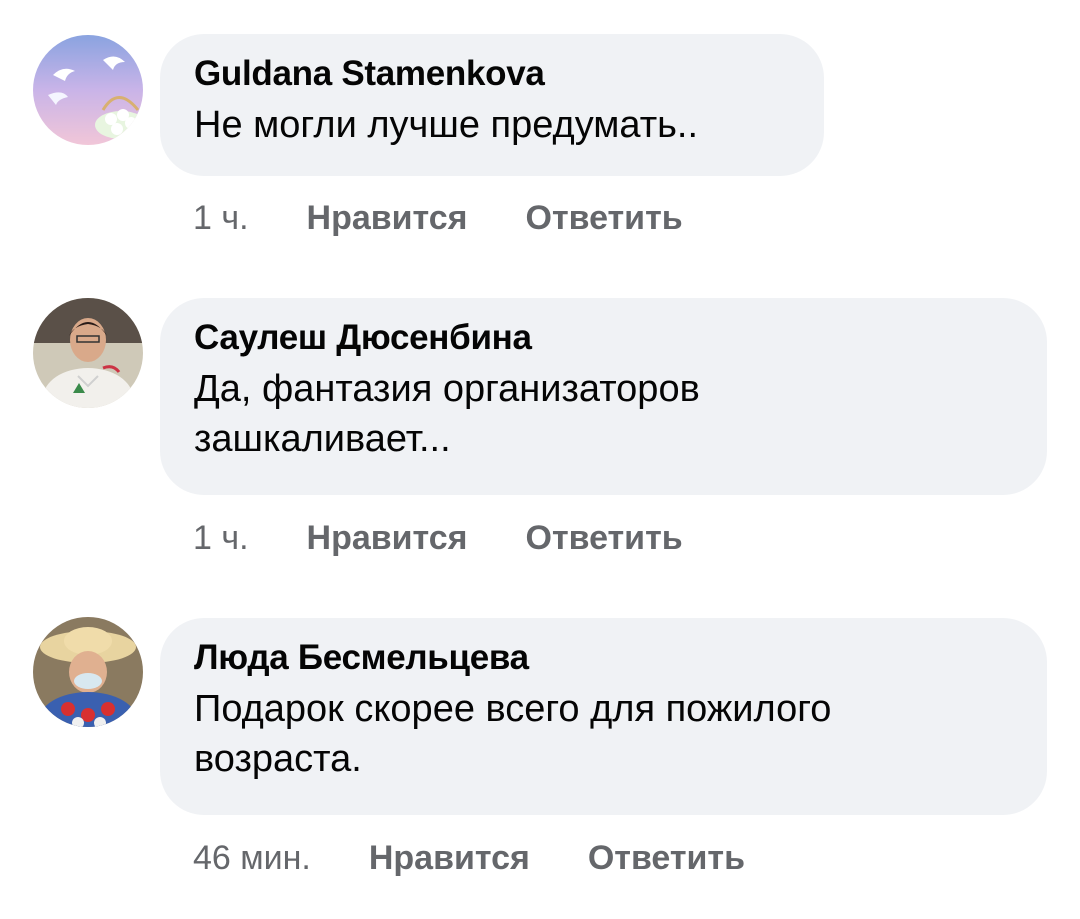 This screenshot has height=919, width=1080. Describe the element at coordinates (603, 658) in the screenshot. I see `comment-author: Люда Бесмельцева` at that location.